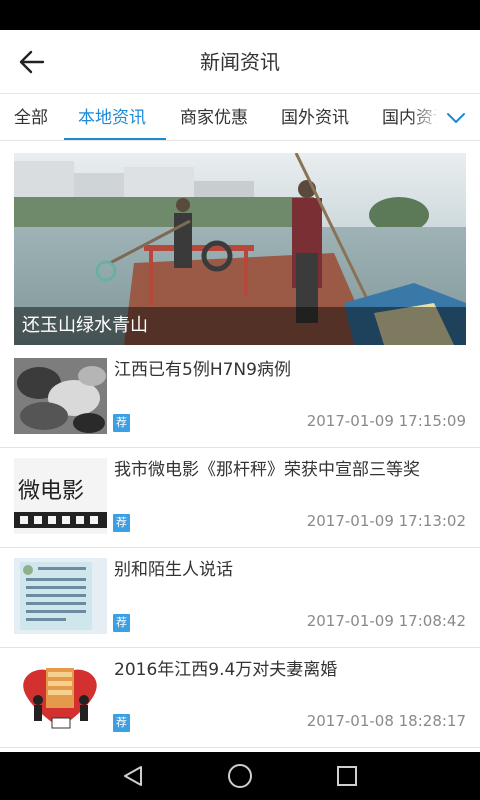 This screenshot has height=800, width=480. I want to click on nav-recents-button, so click(347, 776).